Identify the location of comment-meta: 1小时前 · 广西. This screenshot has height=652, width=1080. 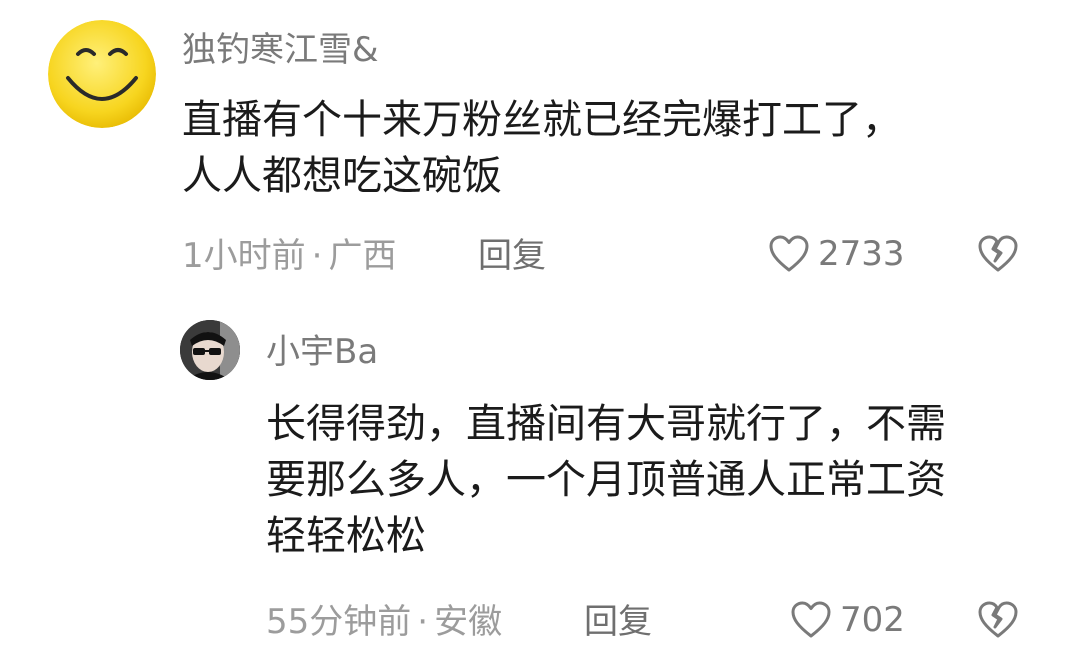
(289, 256).